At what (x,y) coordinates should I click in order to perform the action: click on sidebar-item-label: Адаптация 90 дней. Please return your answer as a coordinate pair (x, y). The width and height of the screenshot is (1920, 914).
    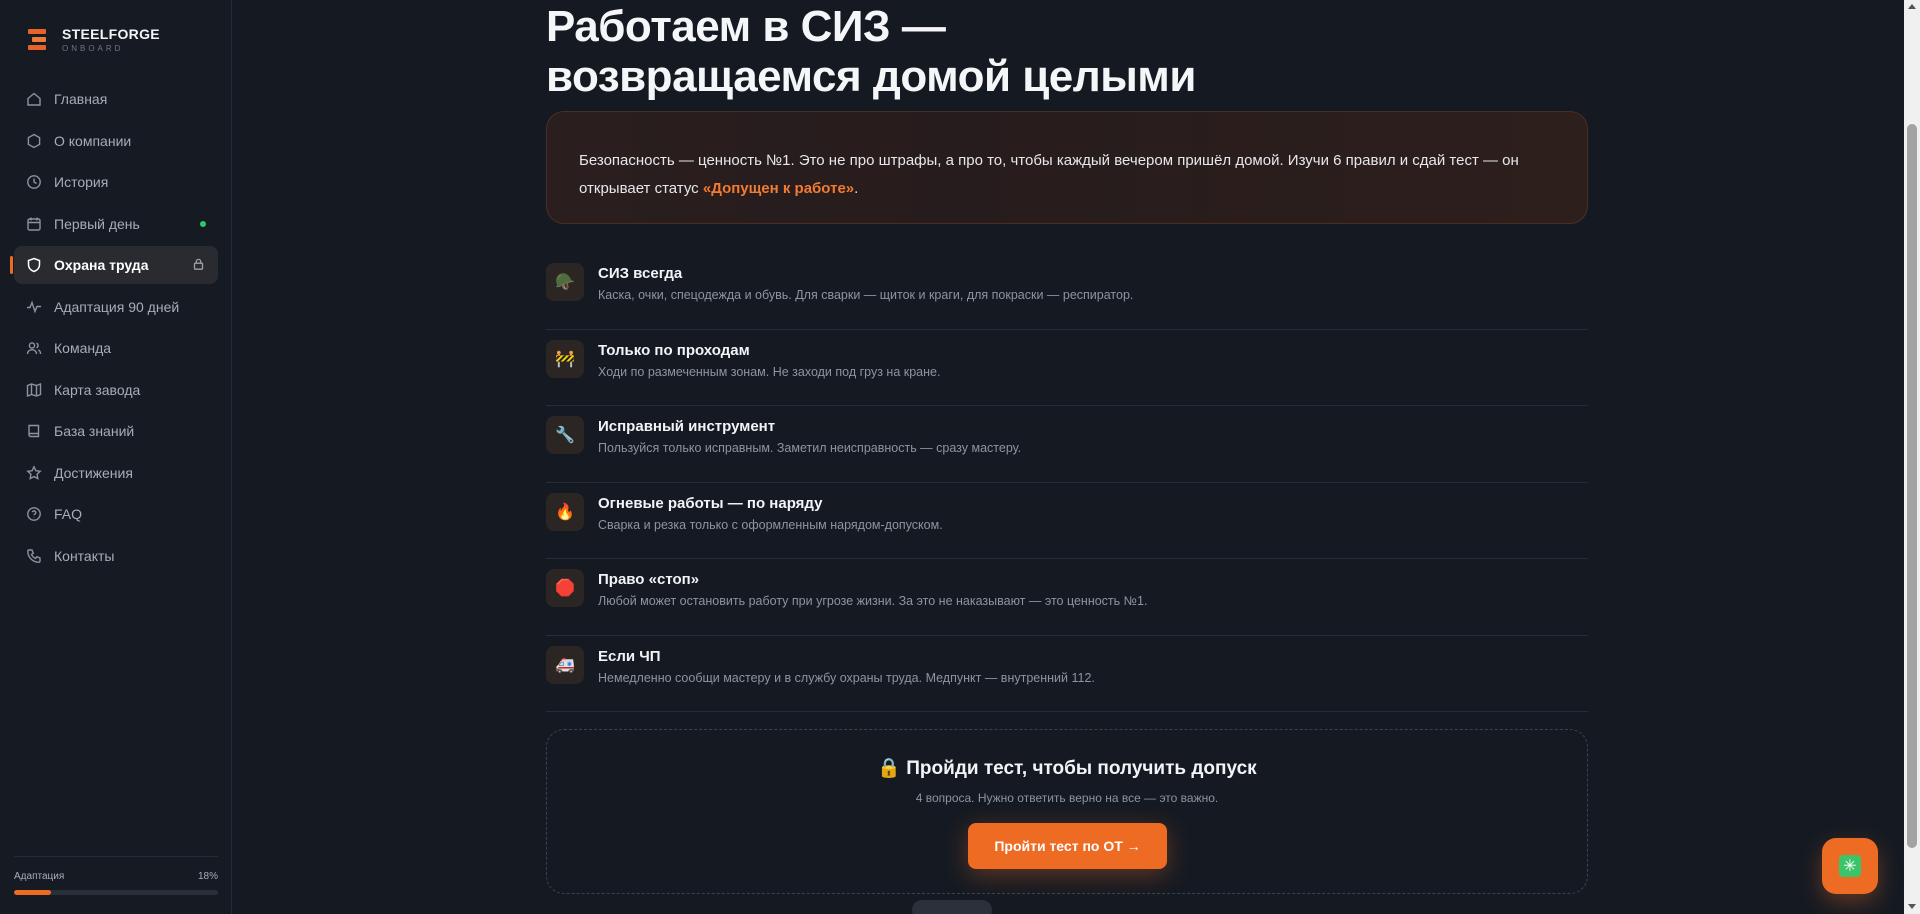
    Looking at the image, I should click on (117, 306).